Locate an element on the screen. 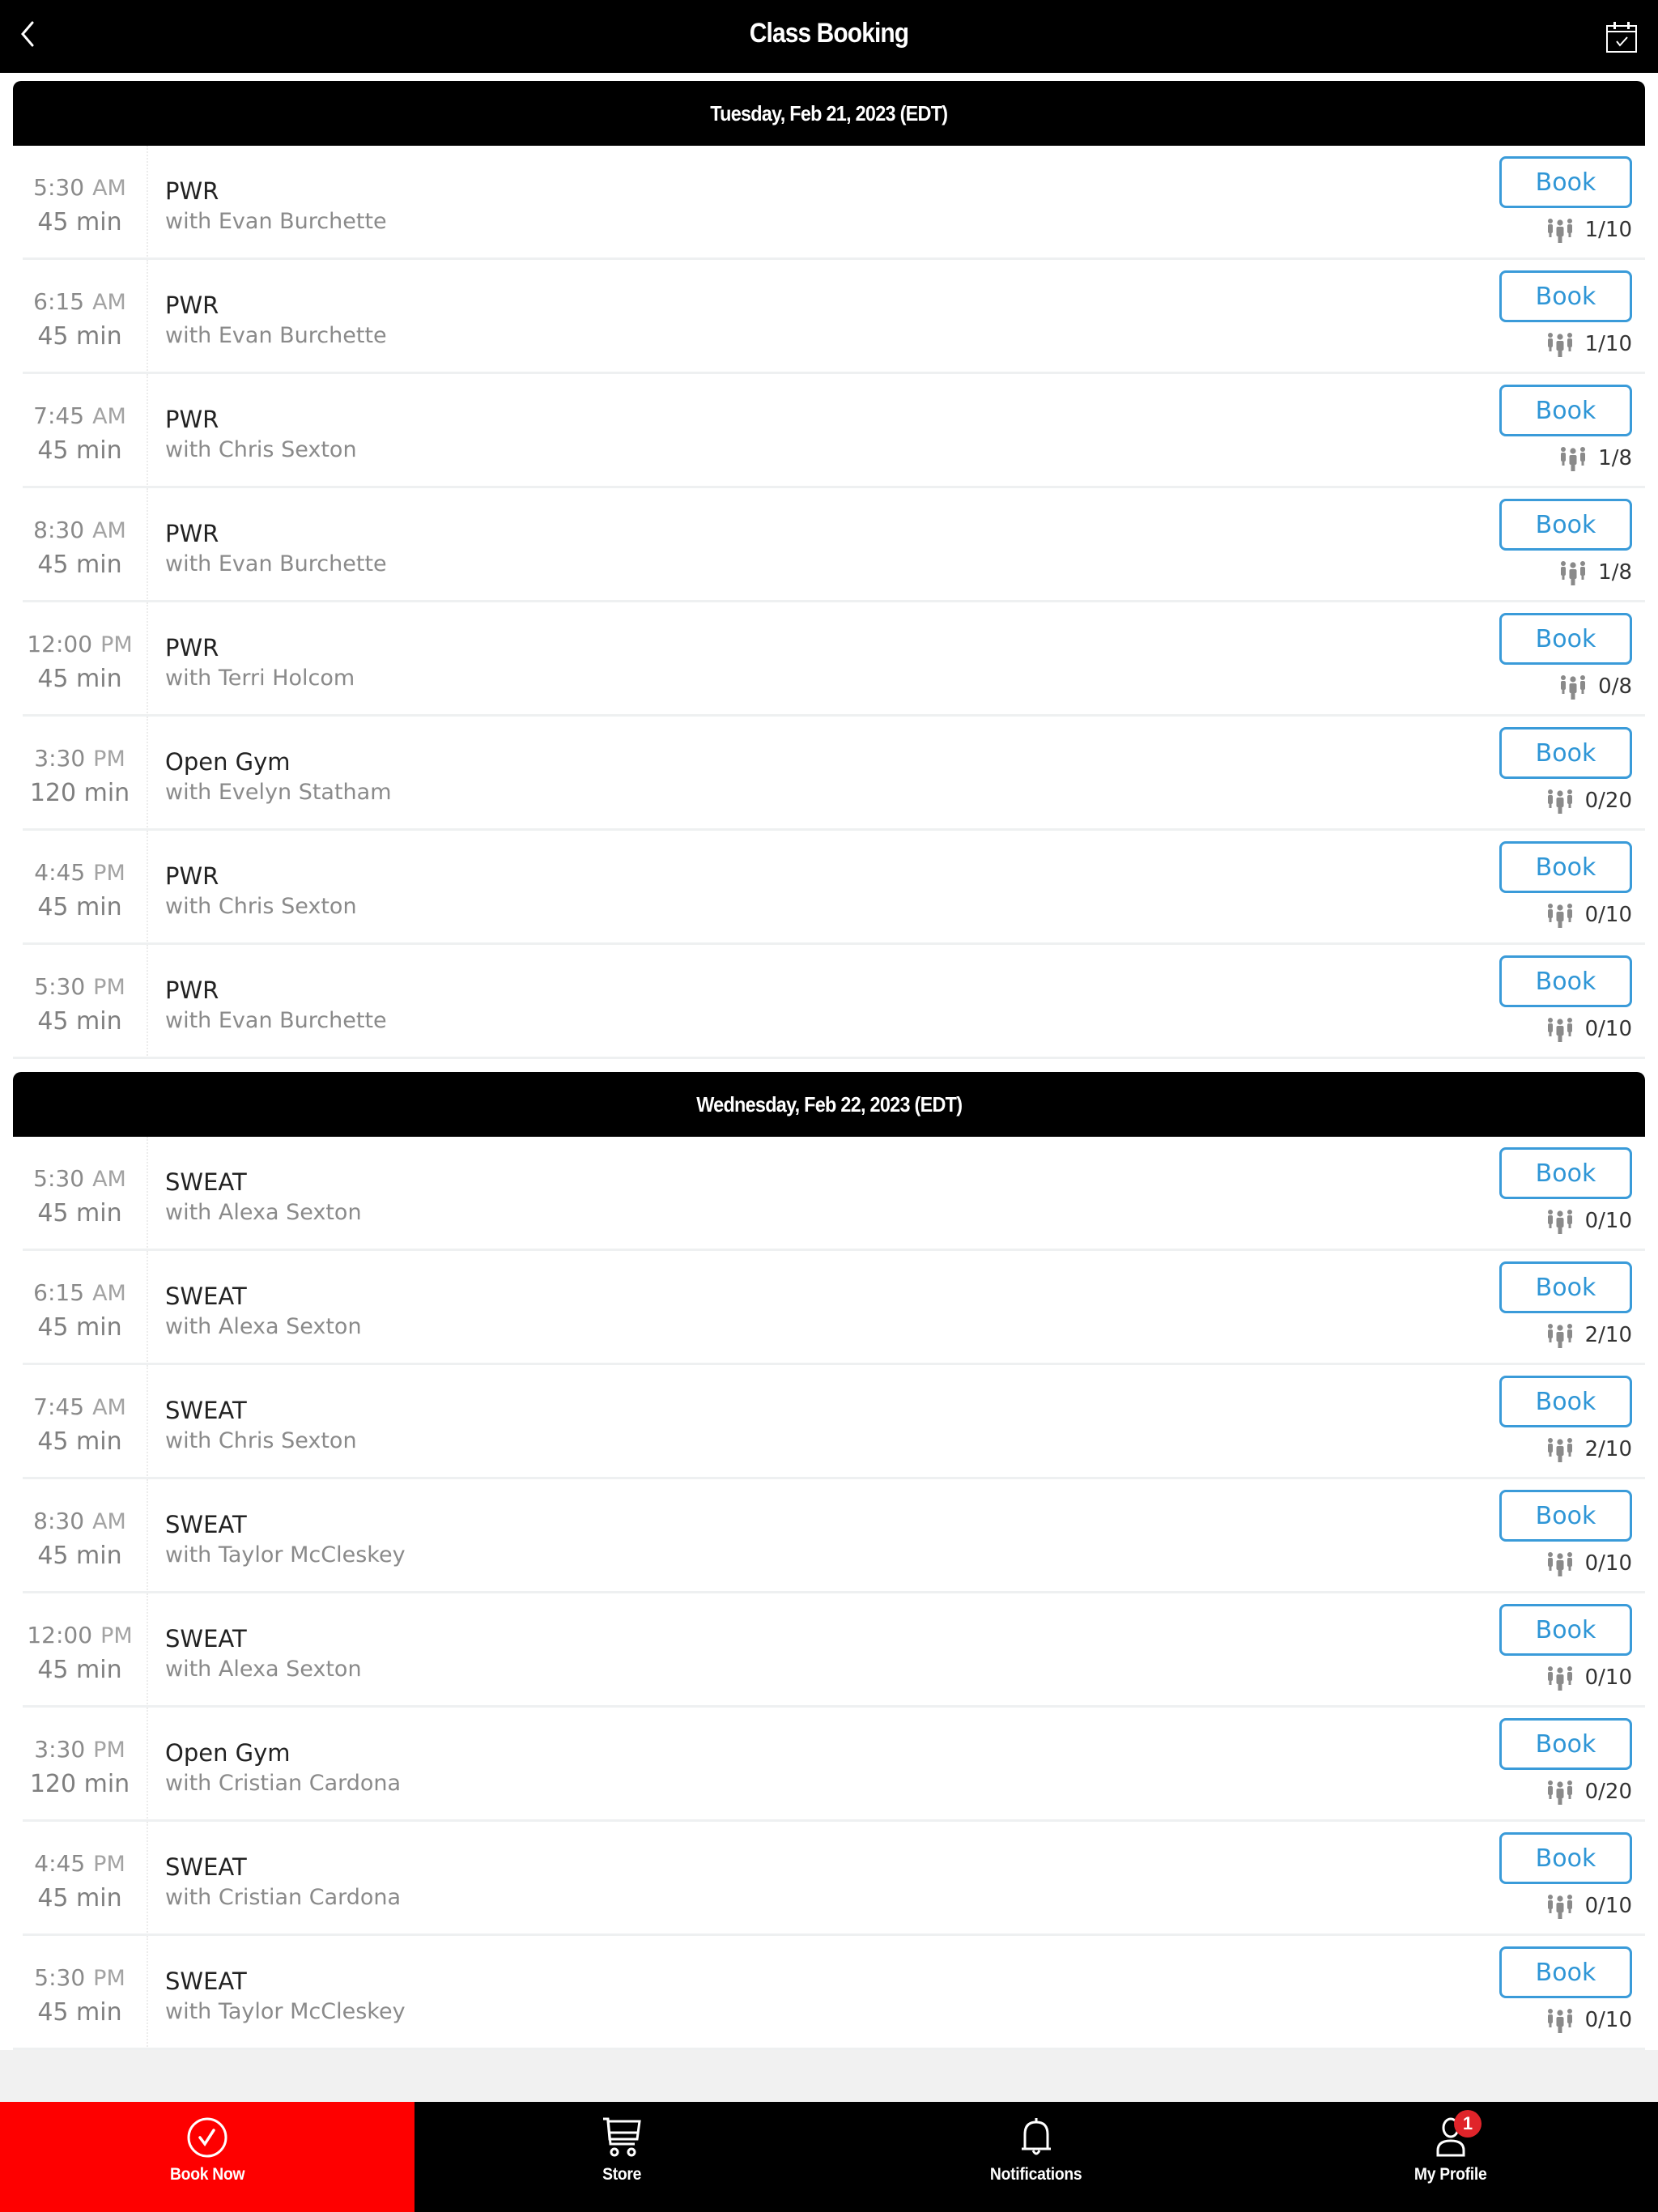 This screenshot has height=2212, width=1658. day-header: Wednesday, Feb 22, 2023 (EDT) is located at coordinates (829, 1104).